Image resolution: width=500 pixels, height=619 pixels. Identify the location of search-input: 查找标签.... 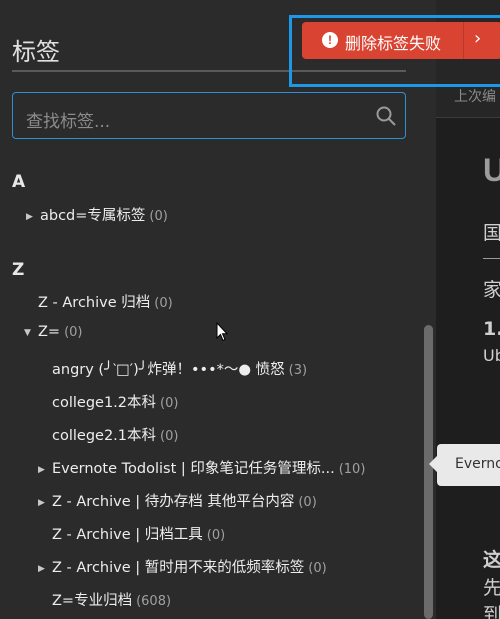
(209, 115).